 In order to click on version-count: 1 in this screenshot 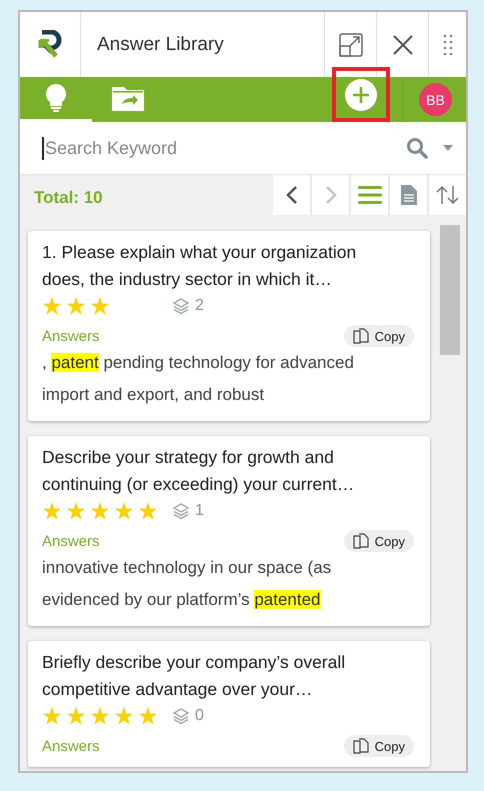, I will do `click(199, 511)`.